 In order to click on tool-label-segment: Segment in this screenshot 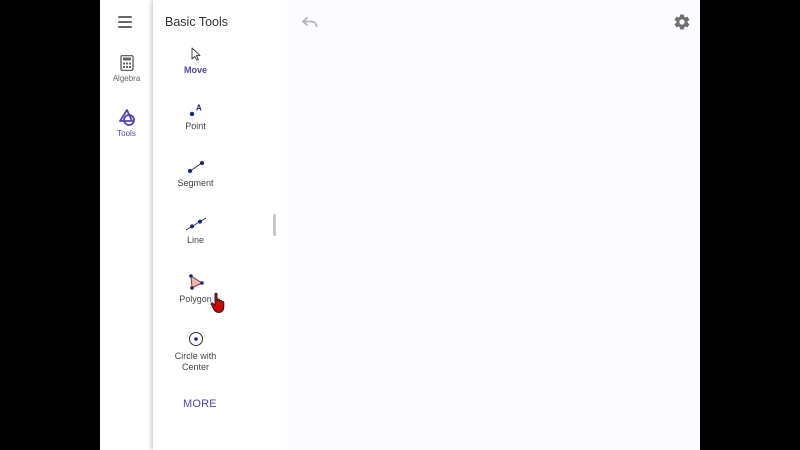, I will do `click(195, 183)`.